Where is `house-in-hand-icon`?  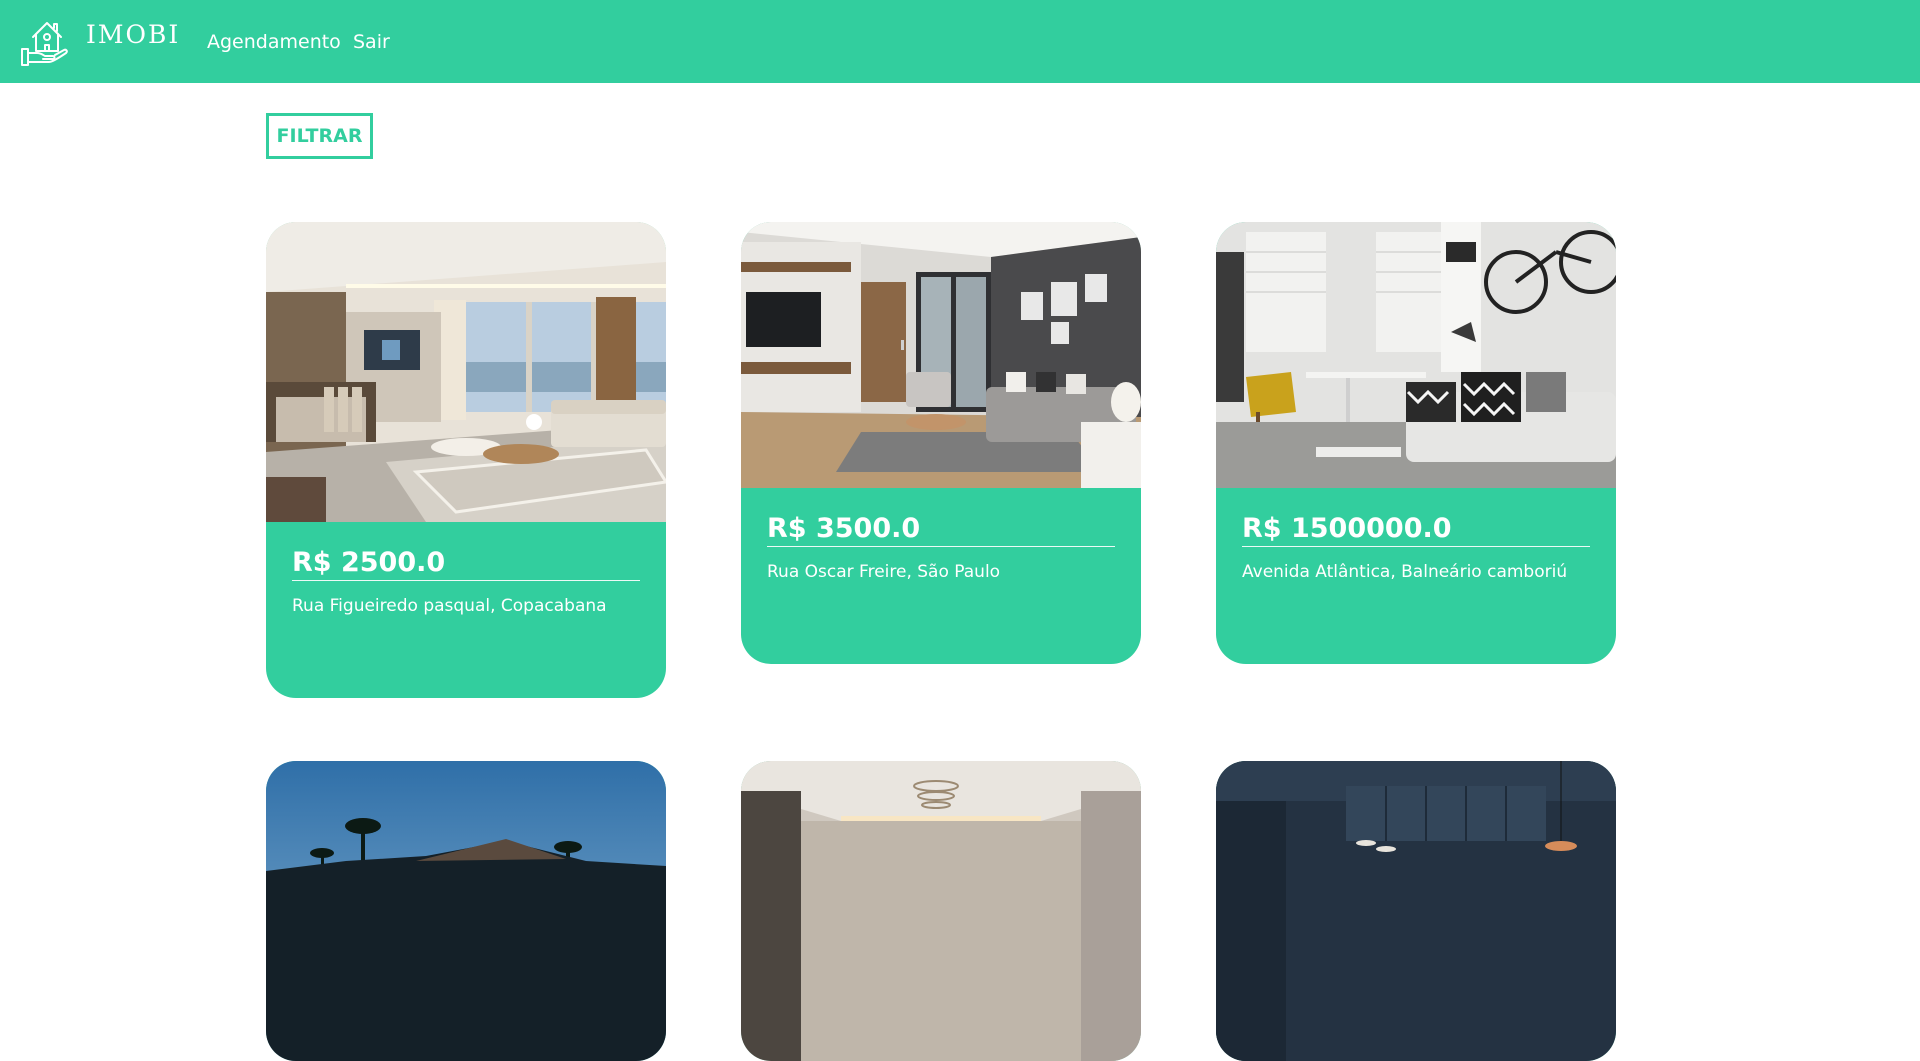 house-in-hand-icon is located at coordinates (45, 41).